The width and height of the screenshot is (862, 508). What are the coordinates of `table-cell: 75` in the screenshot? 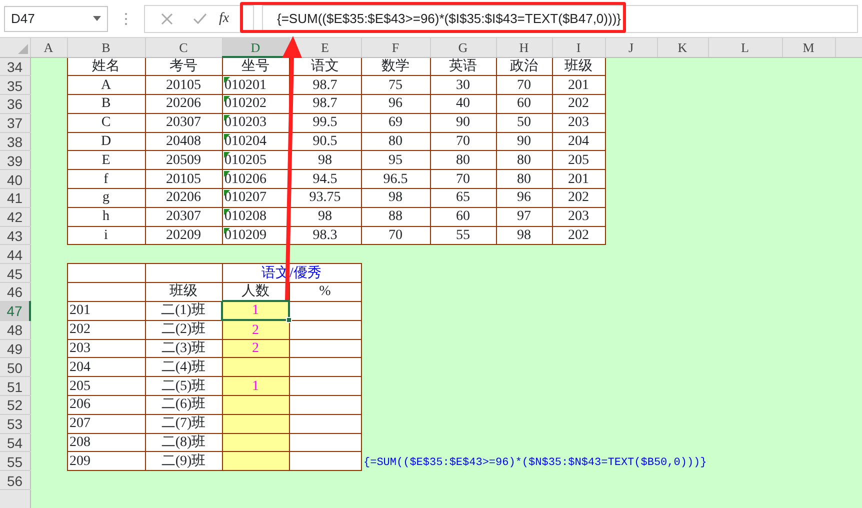 It's located at (395, 85).